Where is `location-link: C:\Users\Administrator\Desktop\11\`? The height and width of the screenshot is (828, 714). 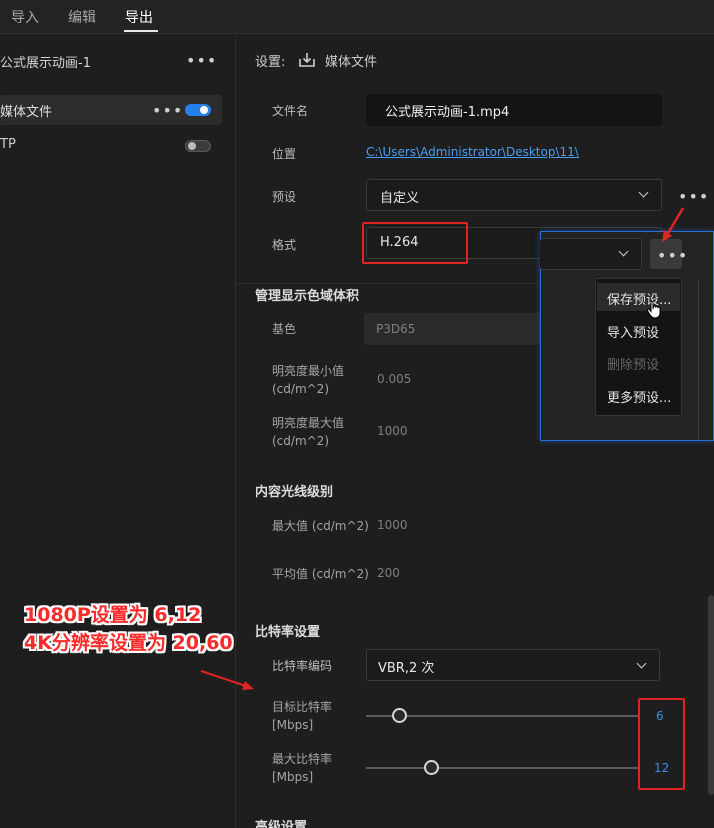
location-link: C:\Users\Administrator\Desktop\11\ is located at coordinates (472, 152).